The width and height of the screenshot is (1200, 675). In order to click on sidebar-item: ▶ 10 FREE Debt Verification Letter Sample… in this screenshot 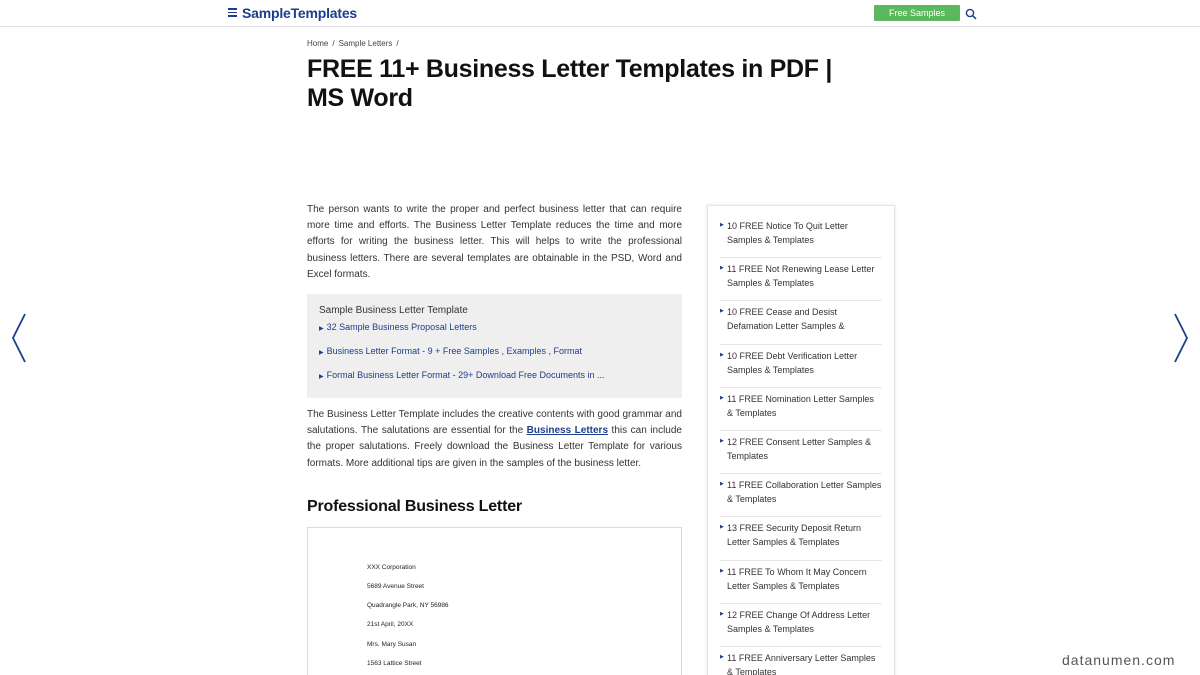, I will do `click(801, 366)`.